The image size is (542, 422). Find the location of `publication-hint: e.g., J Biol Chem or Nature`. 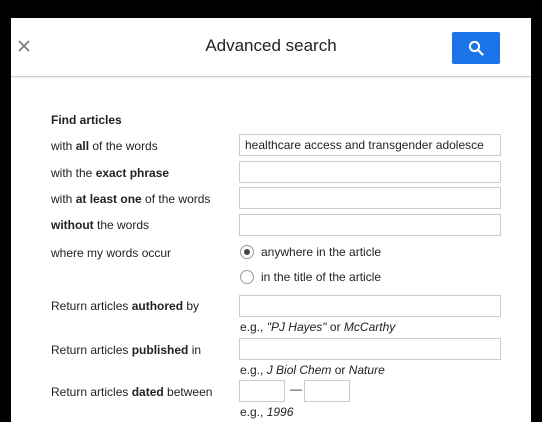

publication-hint: e.g., J Biol Chem or Nature is located at coordinates (312, 370).